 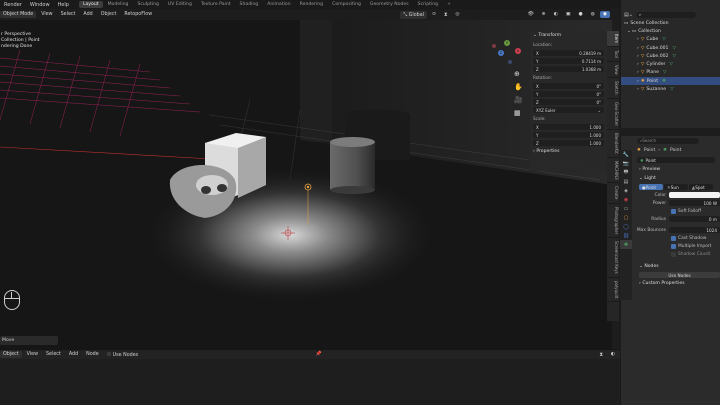 What do you see at coordinates (677, 238) in the screenshot?
I see `cast-shadow-checkbox: Cast Shadow` at bounding box center [677, 238].